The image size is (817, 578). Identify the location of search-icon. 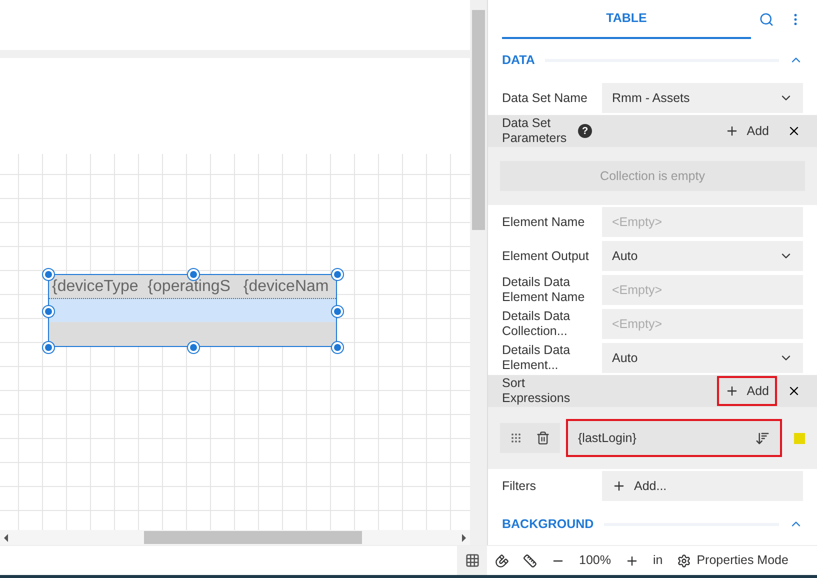
(766, 19).